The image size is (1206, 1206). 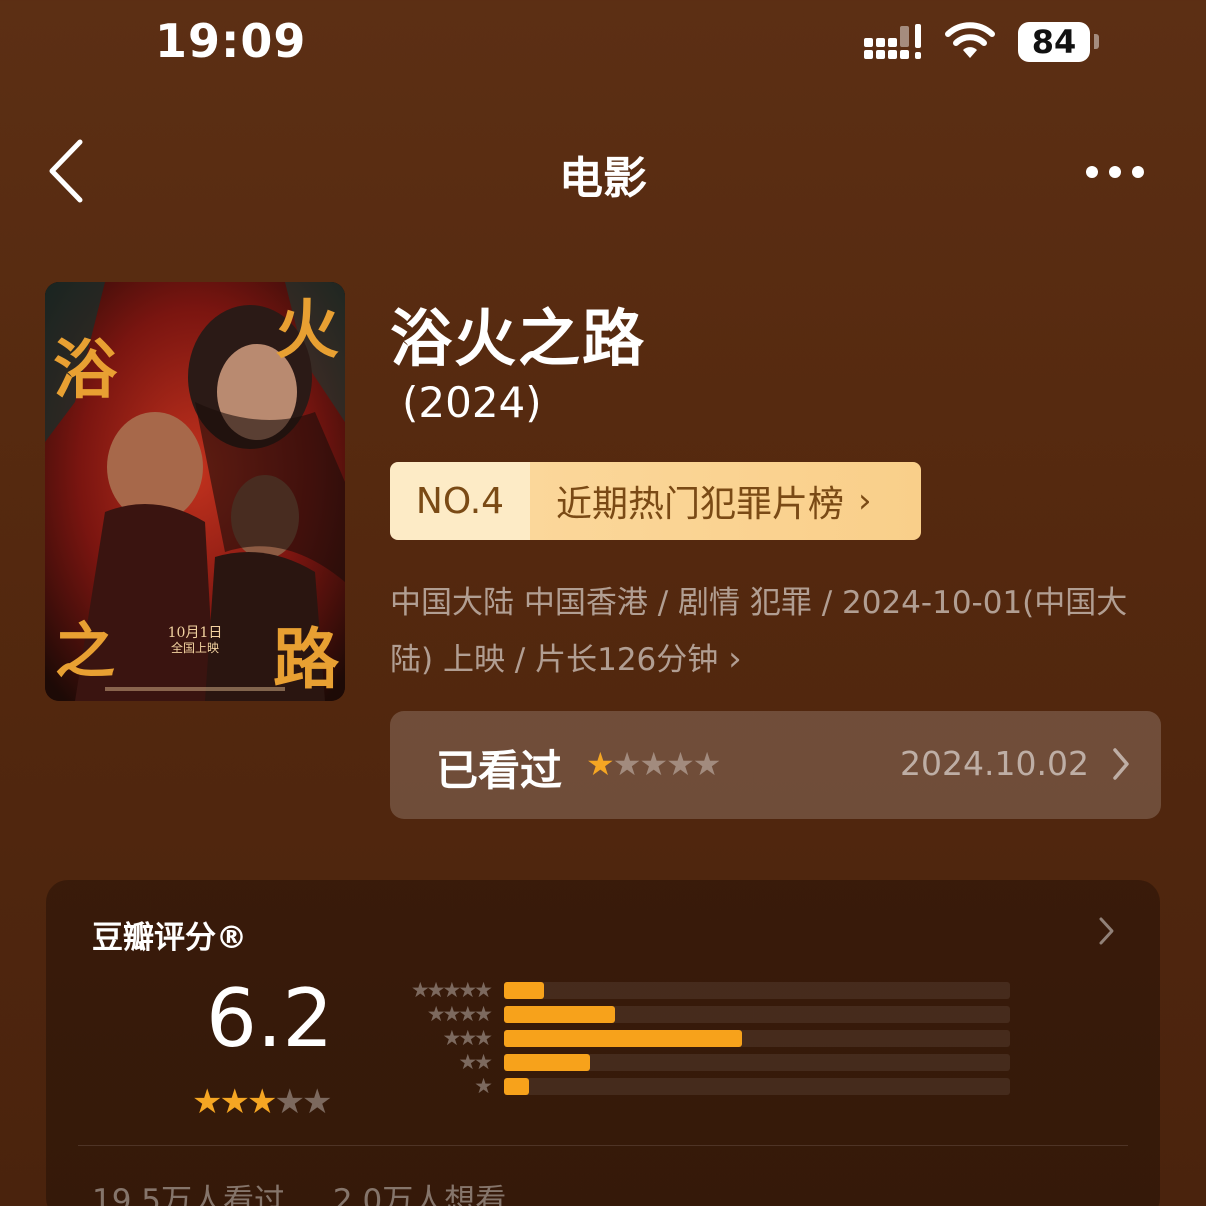 I want to click on wifi-icon, so click(x=970, y=40).